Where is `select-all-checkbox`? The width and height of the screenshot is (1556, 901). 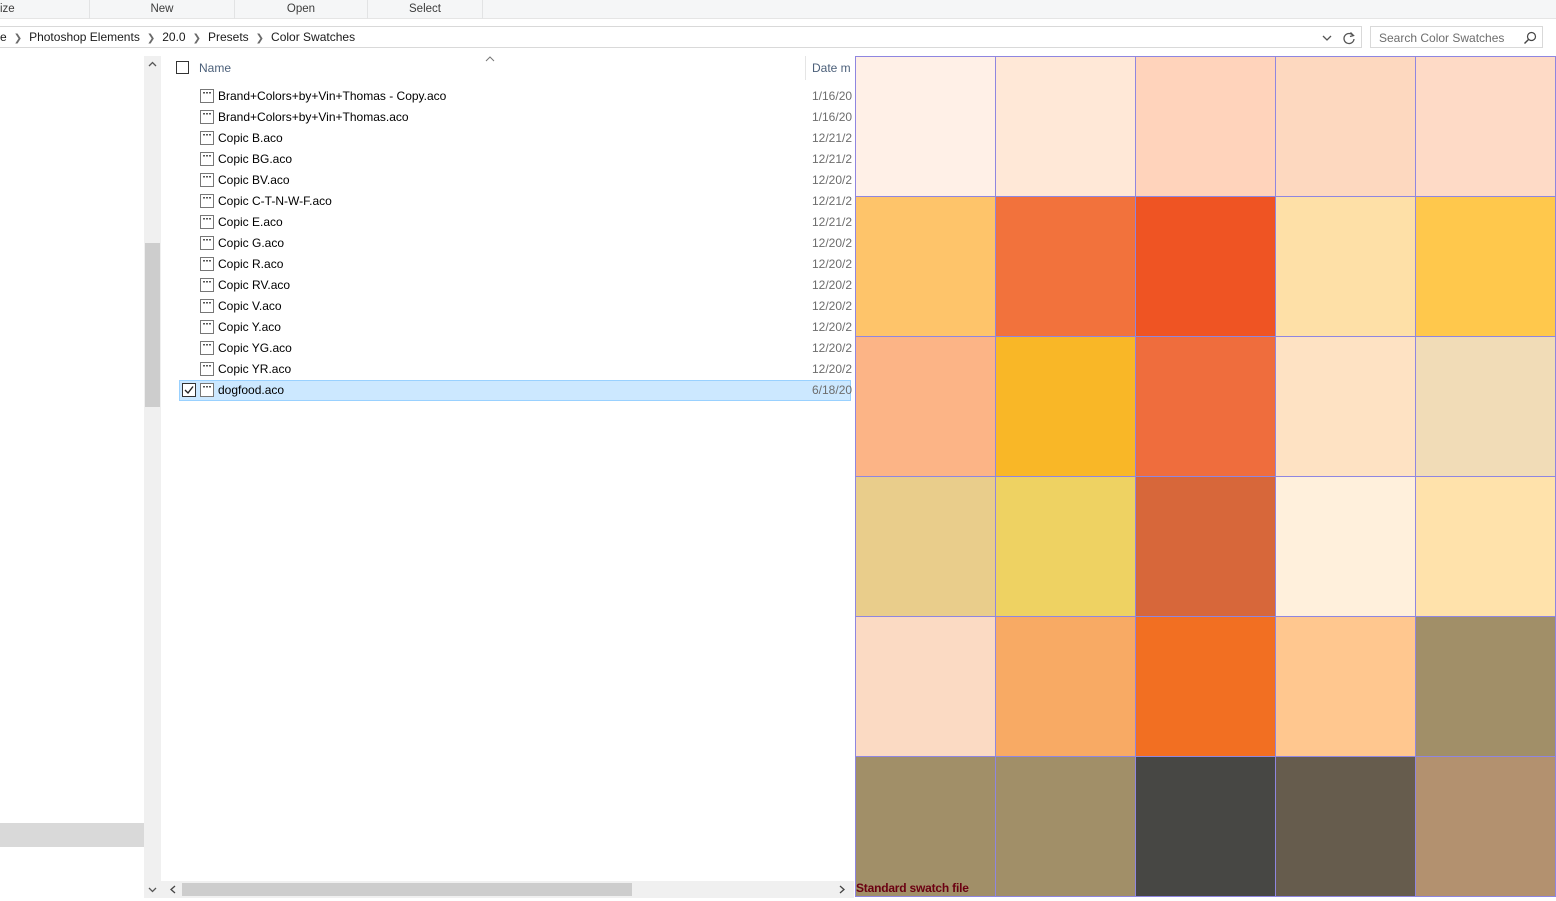 select-all-checkbox is located at coordinates (182, 67).